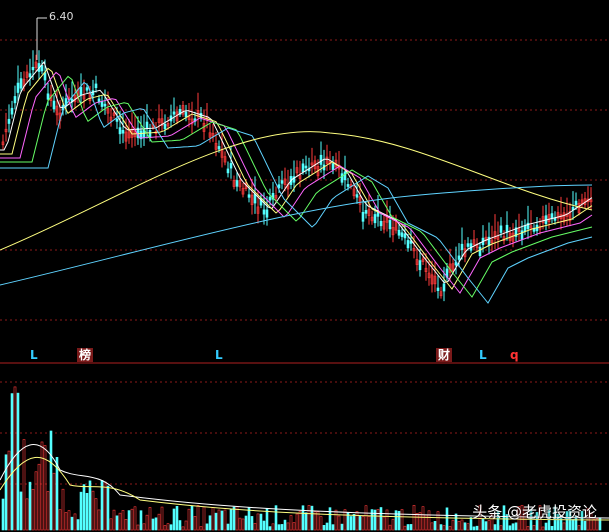  I want to click on event-marker-ranking: 榜, so click(85, 355).